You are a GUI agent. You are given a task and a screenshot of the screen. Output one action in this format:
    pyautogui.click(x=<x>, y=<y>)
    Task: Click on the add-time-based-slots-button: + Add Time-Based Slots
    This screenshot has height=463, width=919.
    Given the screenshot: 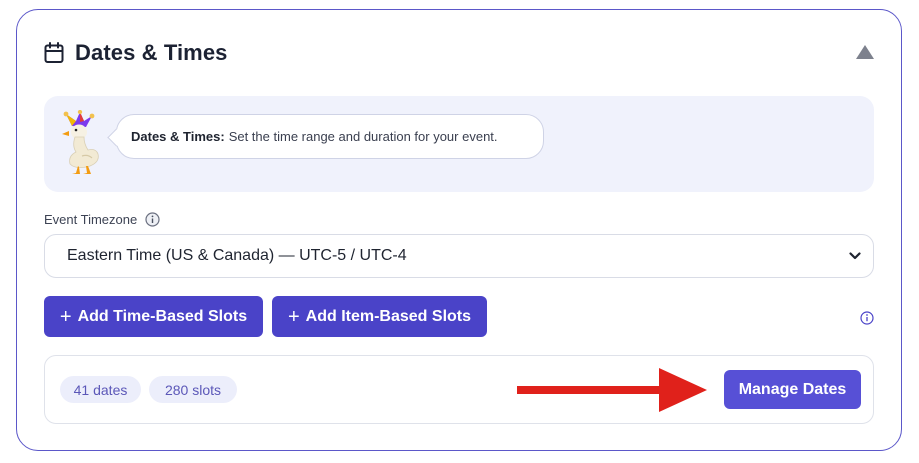 What is the action you would take?
    pyautogui.click(x=153, y=316)
    